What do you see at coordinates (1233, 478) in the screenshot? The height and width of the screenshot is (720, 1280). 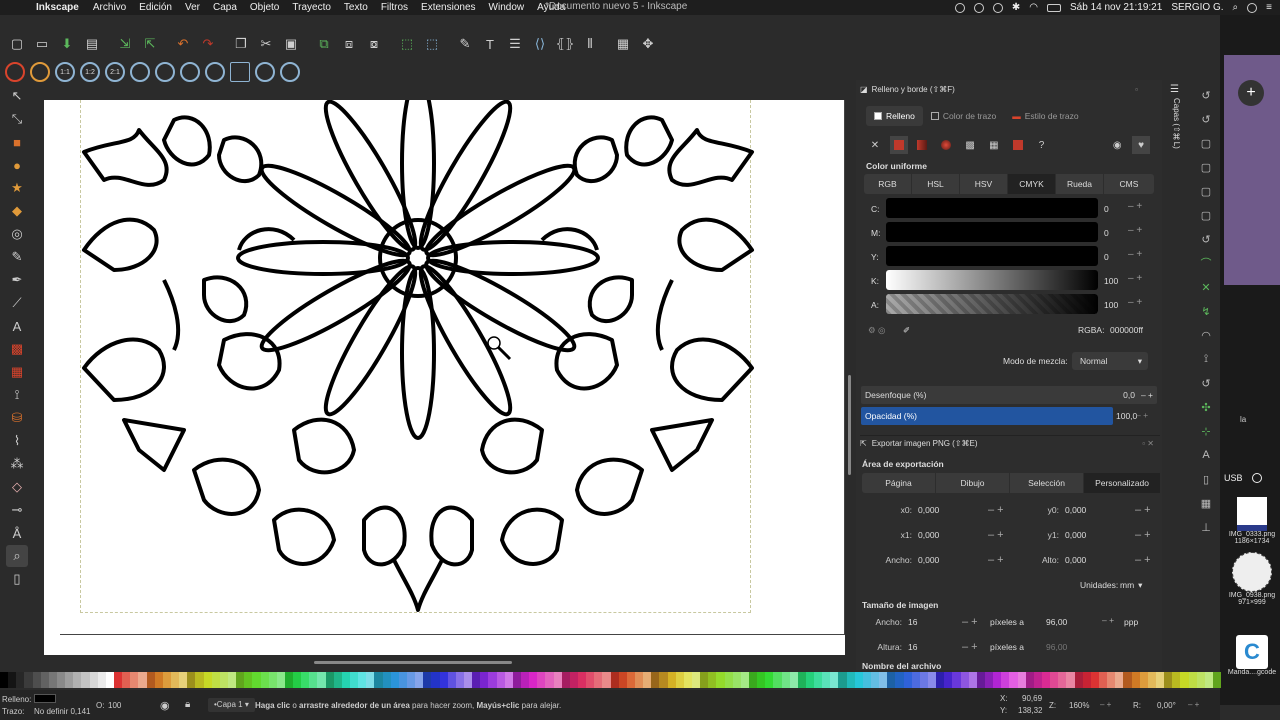 I see `usb-label: USB` at bounding box center [1233, 478].